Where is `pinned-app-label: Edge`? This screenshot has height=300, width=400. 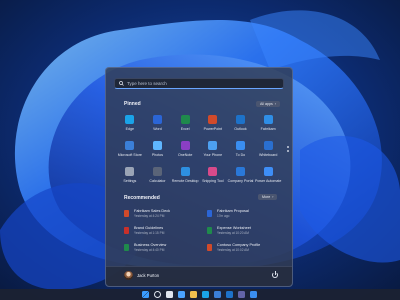
pinned-app-label: Edge is located at coordinates (130, 129).